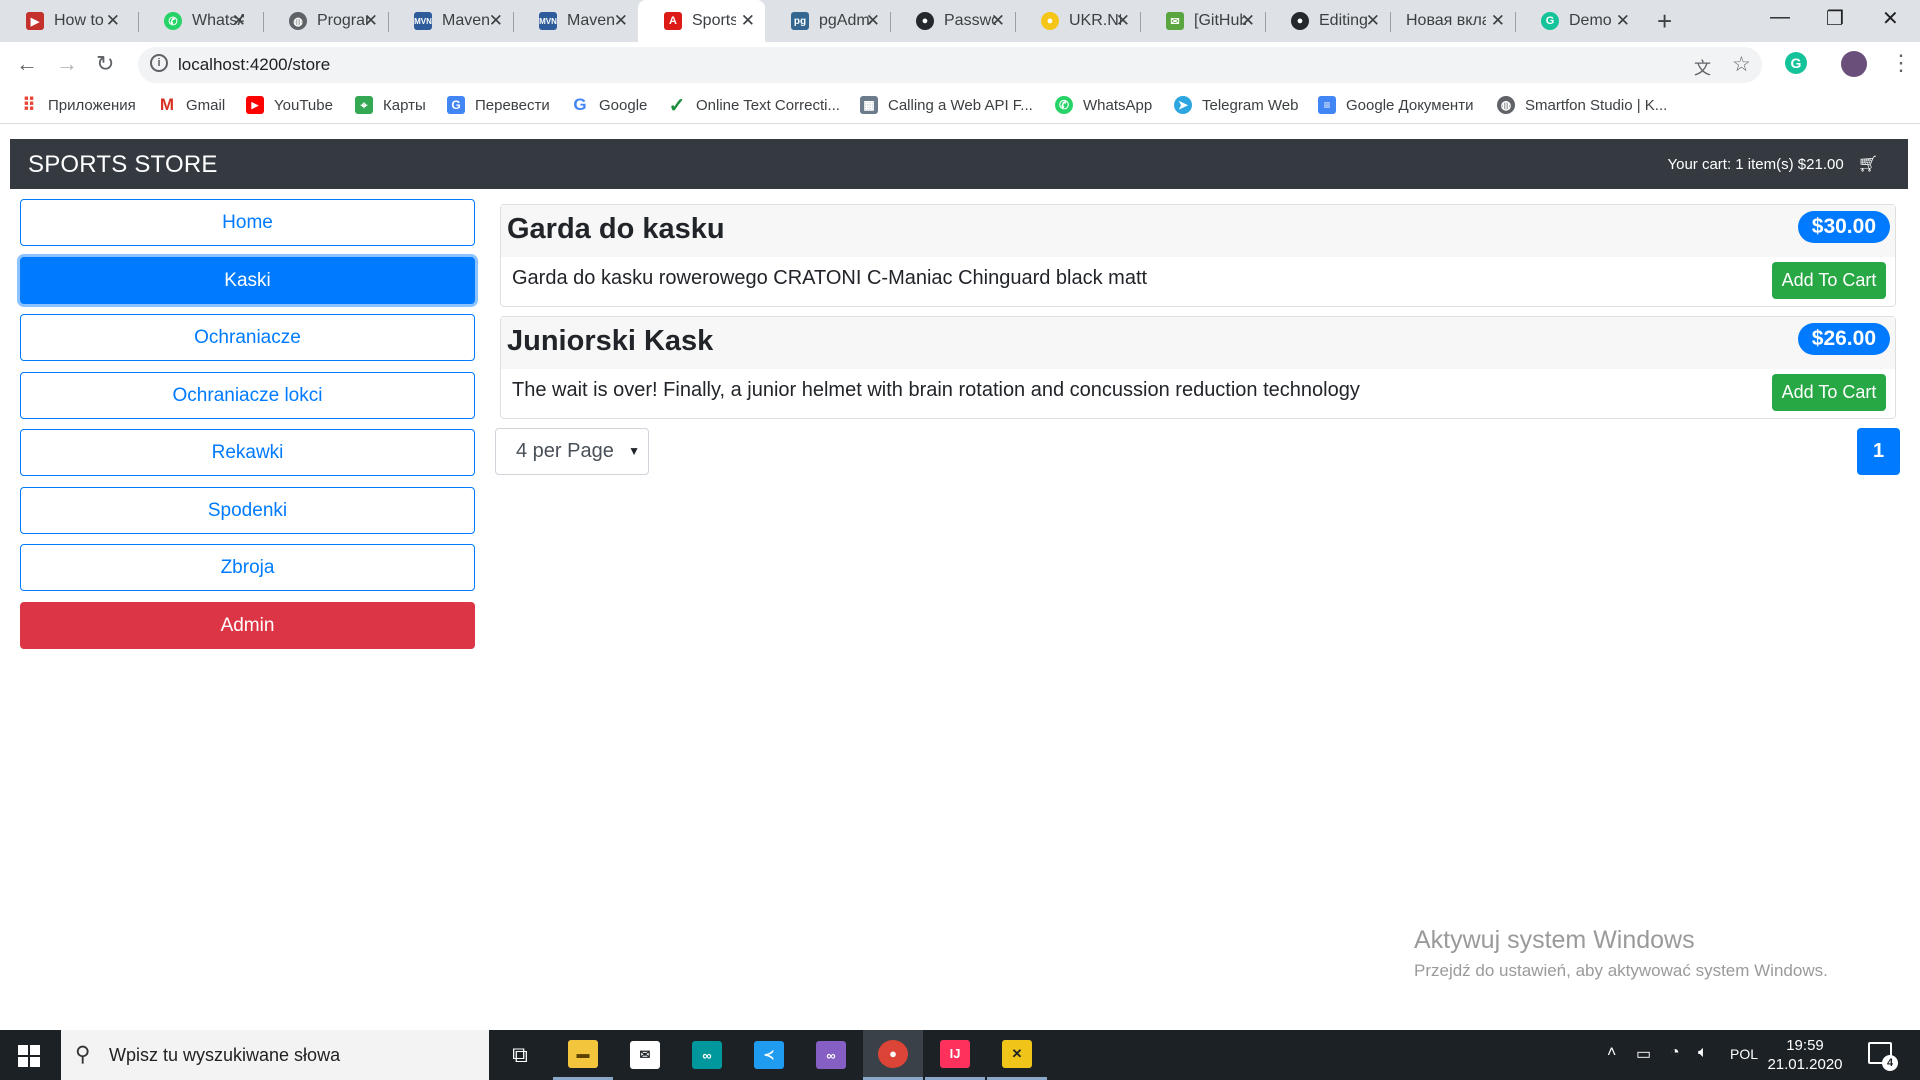  Describe the element at coordinates (1755, 164) in the screenshot. I see `cart-summary-text: Your cart: 1 item(s) $21.00` at that location.